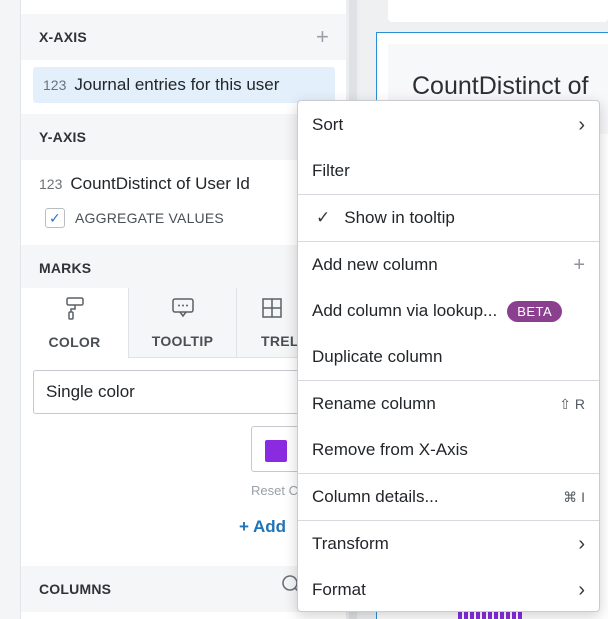 The height and width of the screenshot is (619, 608). I want to click on menu-item-duplicate-column: Duplicate column, so click(448, 357).